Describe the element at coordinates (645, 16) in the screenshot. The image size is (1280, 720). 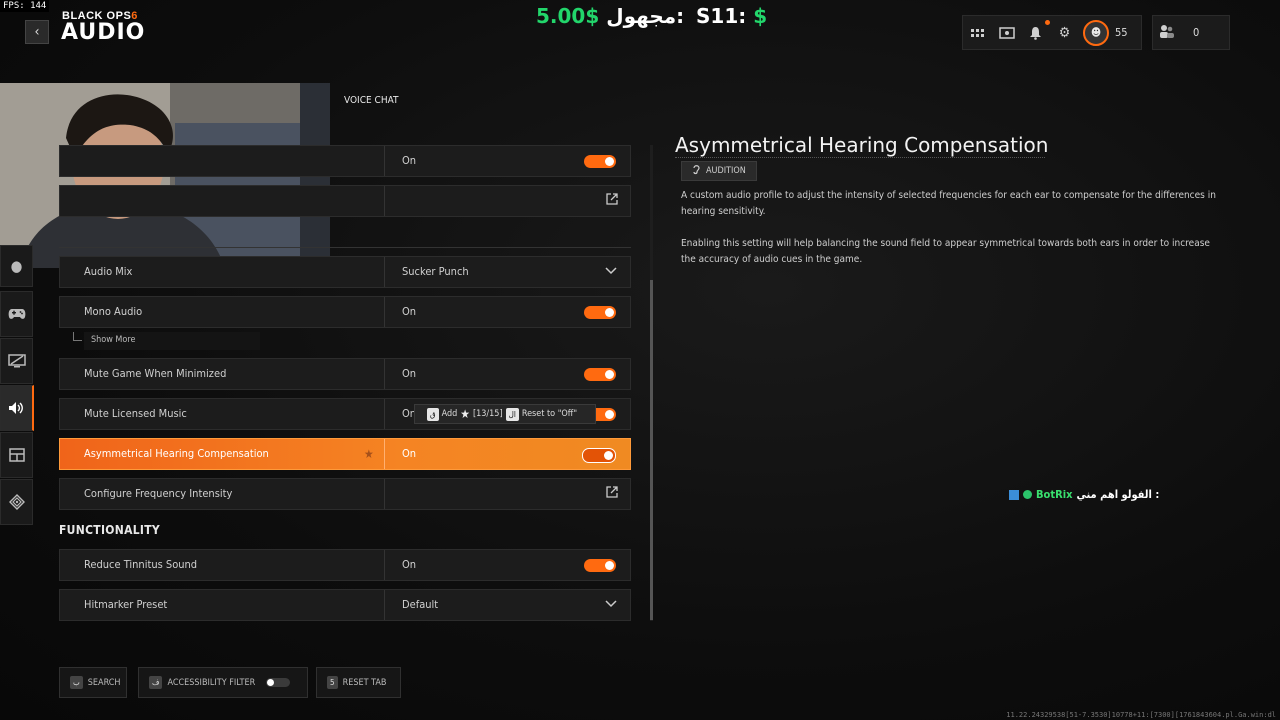
I see `money-label: مجهول:` at that location.